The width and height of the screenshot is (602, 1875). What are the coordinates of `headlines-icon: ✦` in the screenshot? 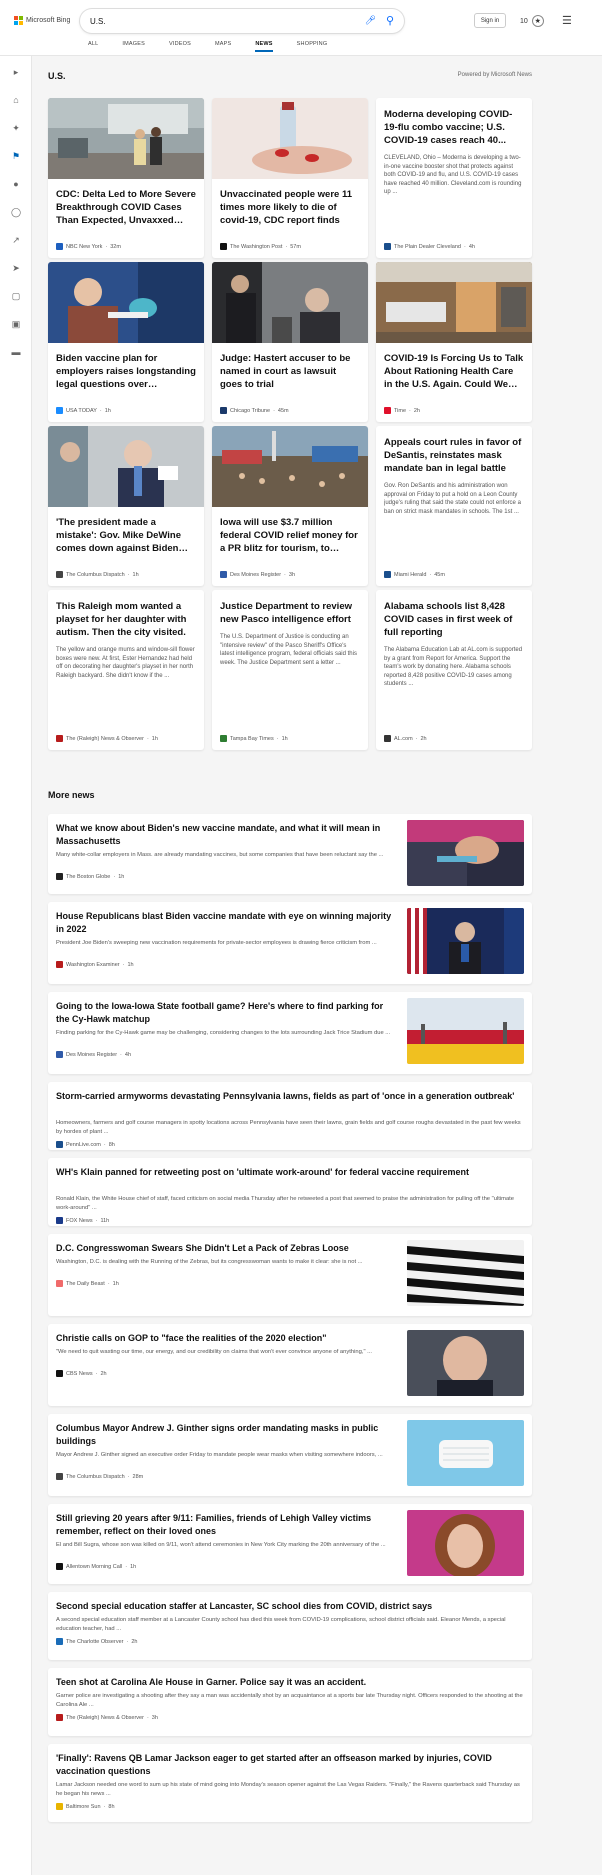 It's located at (16, 128).